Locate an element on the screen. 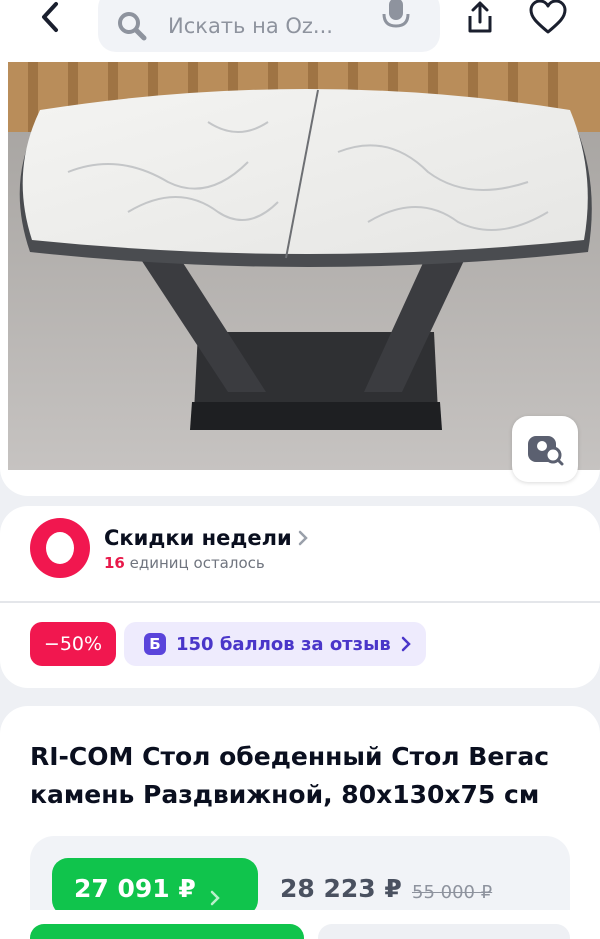 The height and width of the screenshot is (939, 600). remaining-text: единиц осталось is located at coordinates (194, 563).